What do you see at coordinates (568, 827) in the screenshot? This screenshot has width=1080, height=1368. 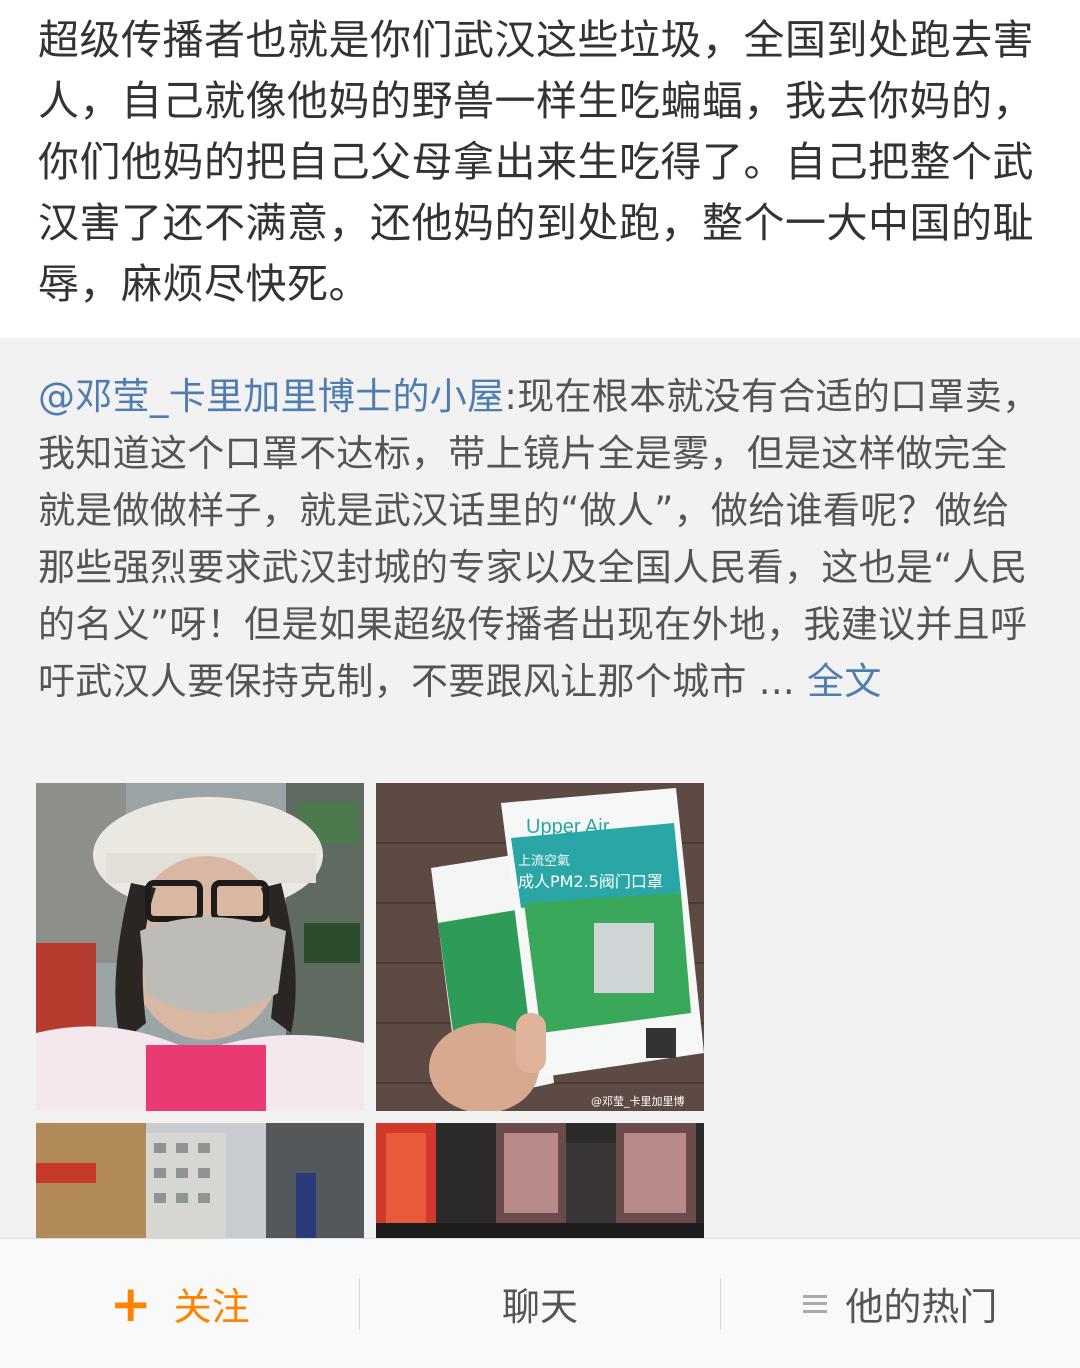 I see `package-brand: Upper Air` at bounding box center [568, 827].